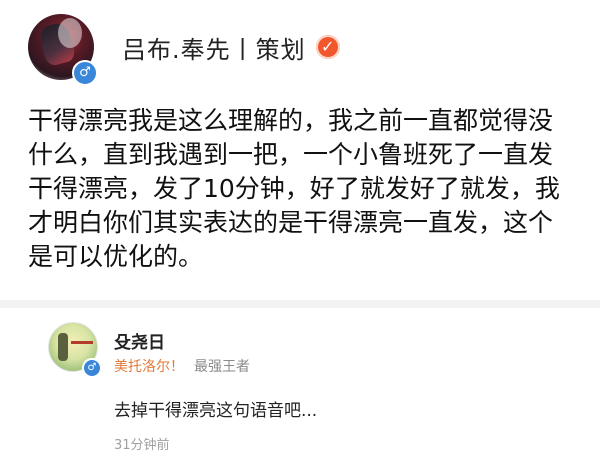 The height and width of the screenshot is (469, 600). Describe the element at coordinates (149, 367) in the screenshot. I see `commenter-subtitle-primary: 美托洛尔！` at that location.